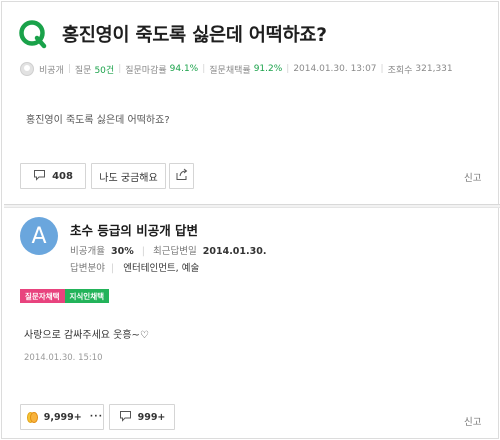  I want to click on author-name: 비공개, so click(51, 69).